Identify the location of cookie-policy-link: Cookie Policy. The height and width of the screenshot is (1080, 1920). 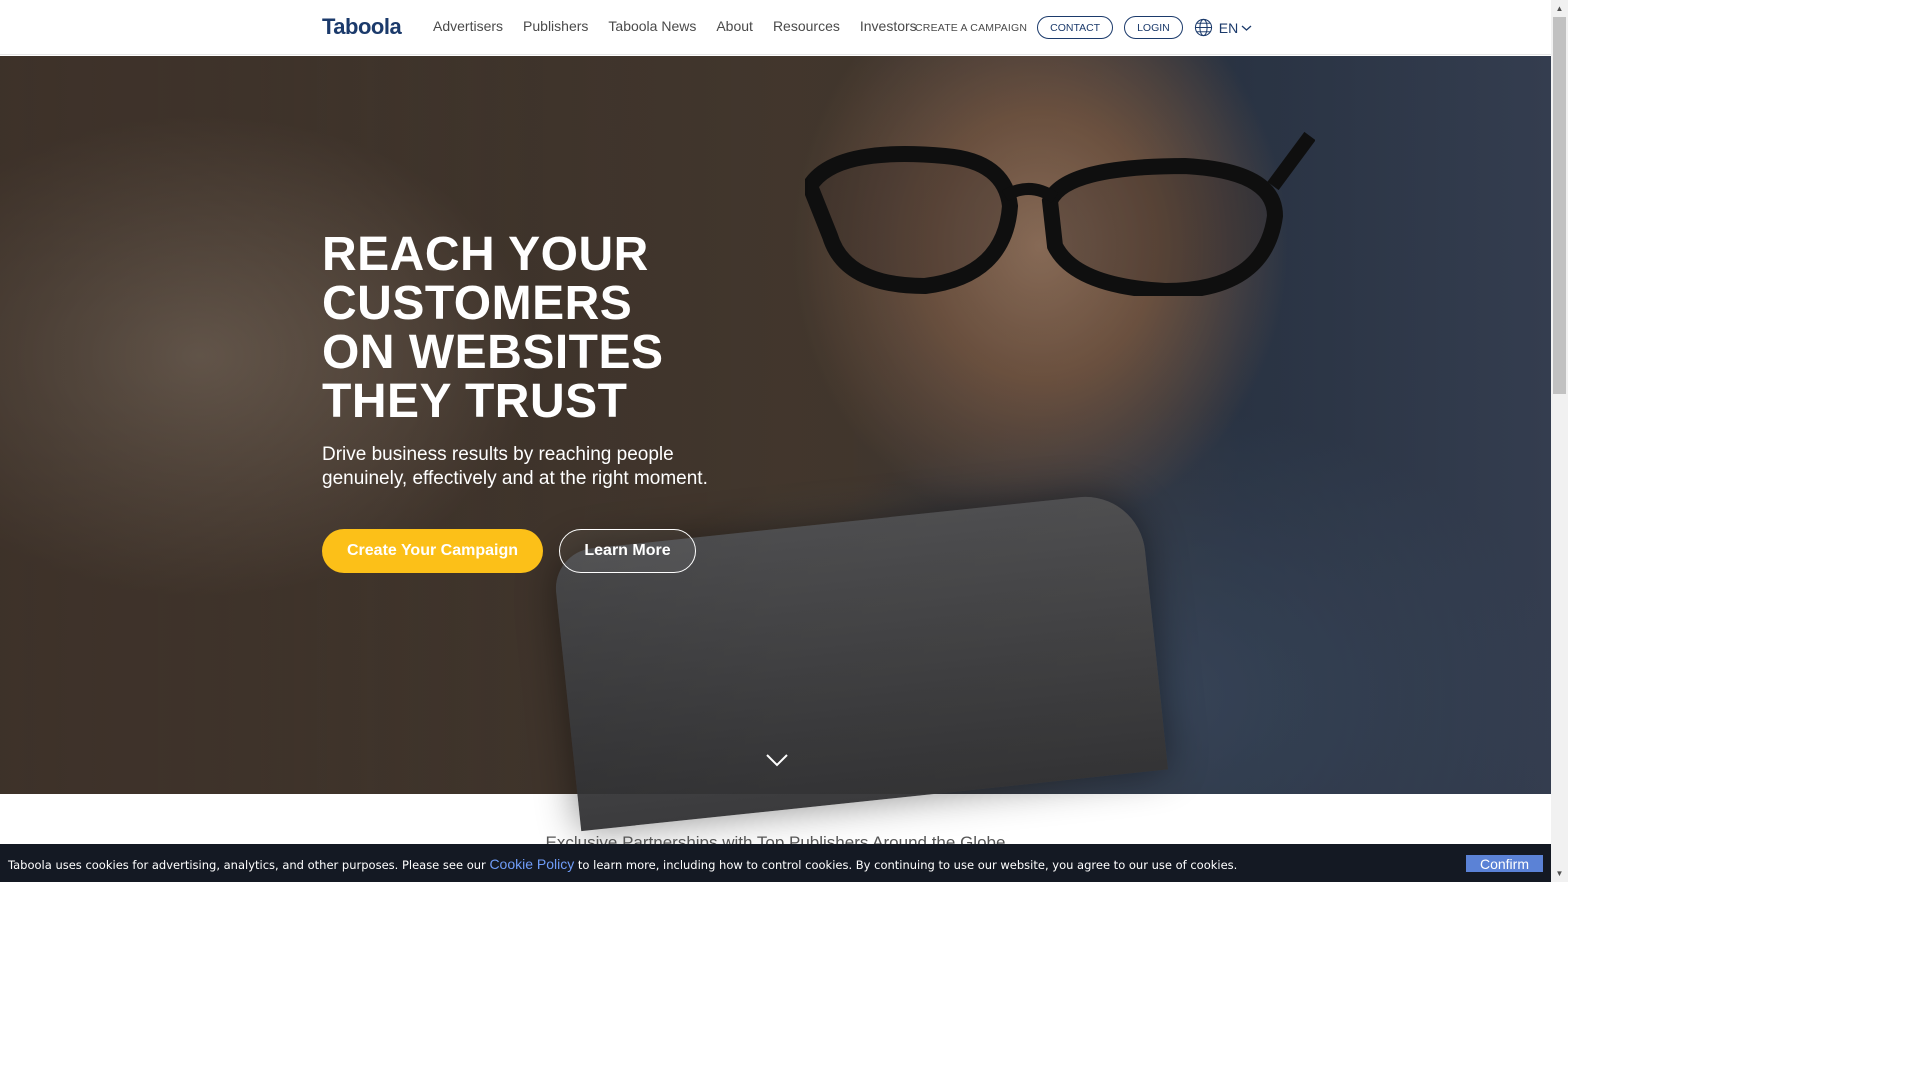
(531, 864).